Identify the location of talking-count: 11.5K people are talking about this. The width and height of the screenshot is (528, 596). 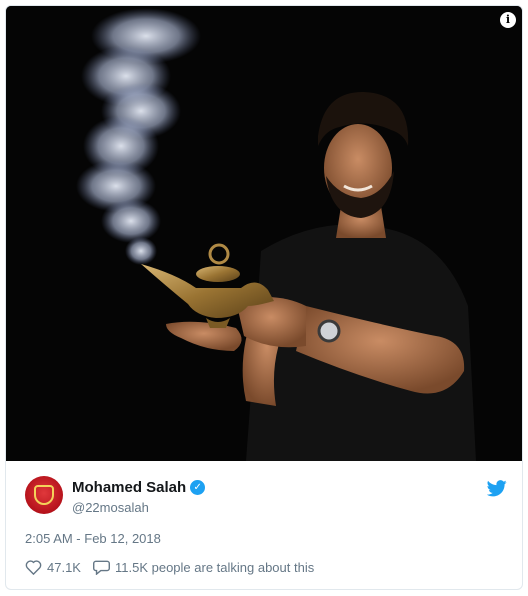
(214, 567).